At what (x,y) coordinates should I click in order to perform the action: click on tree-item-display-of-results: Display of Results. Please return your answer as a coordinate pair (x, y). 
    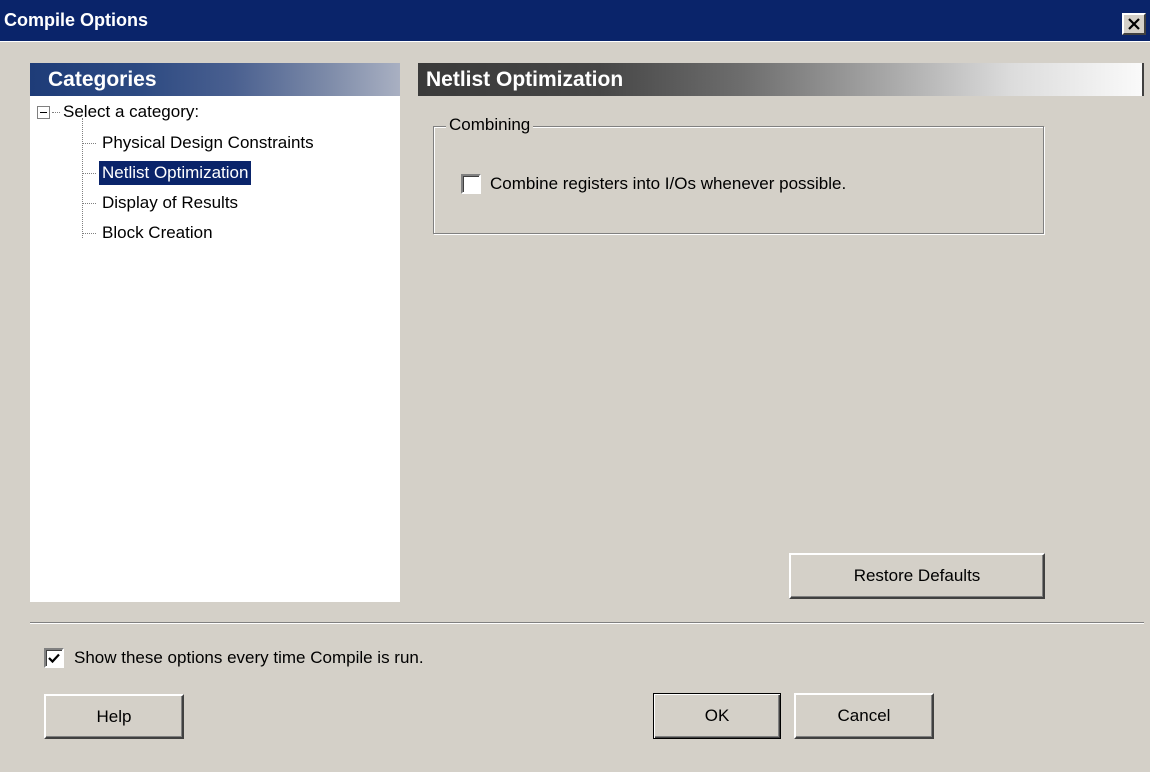
    Looking at the image, I should click on (161, 203).